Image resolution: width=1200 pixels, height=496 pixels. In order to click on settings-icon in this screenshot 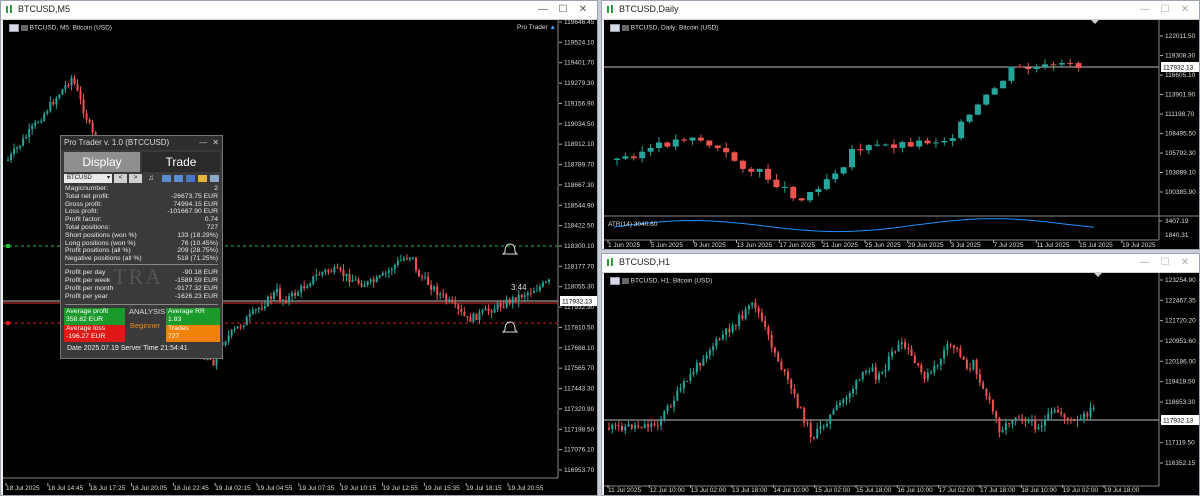, I will do `click(214, 178)`.